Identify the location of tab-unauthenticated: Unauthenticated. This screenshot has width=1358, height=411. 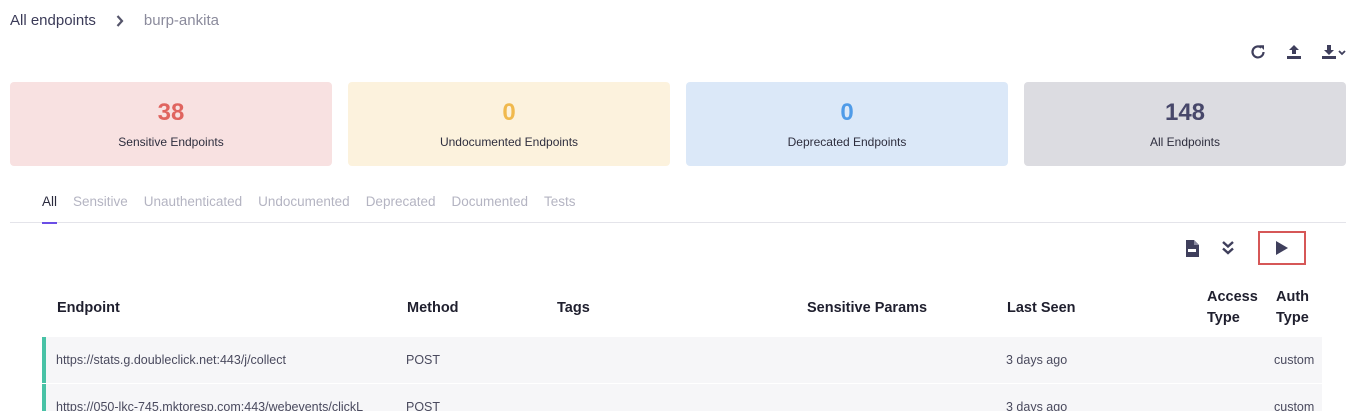
(193, 208).